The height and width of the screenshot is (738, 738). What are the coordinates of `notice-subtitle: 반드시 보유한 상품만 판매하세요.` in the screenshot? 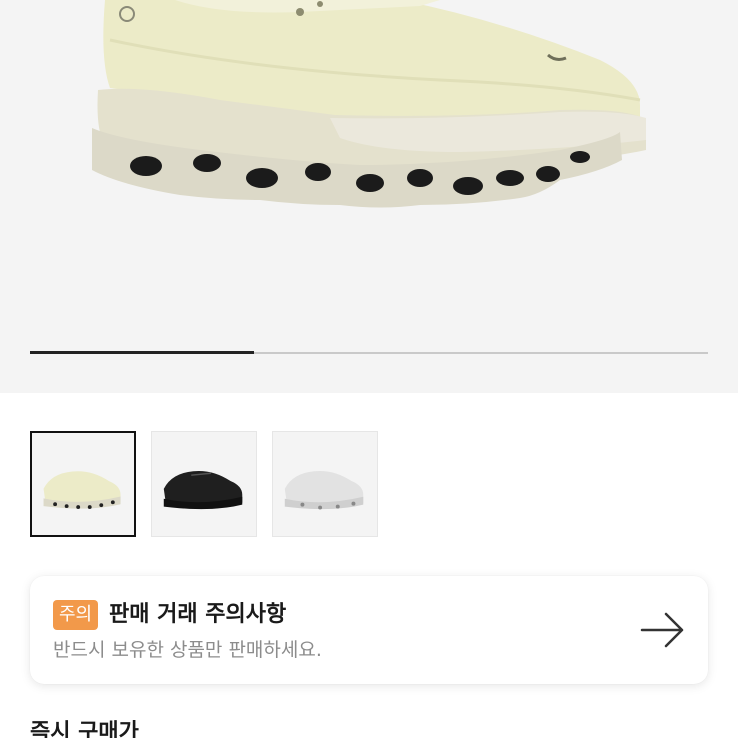 It's located at (187, 650).